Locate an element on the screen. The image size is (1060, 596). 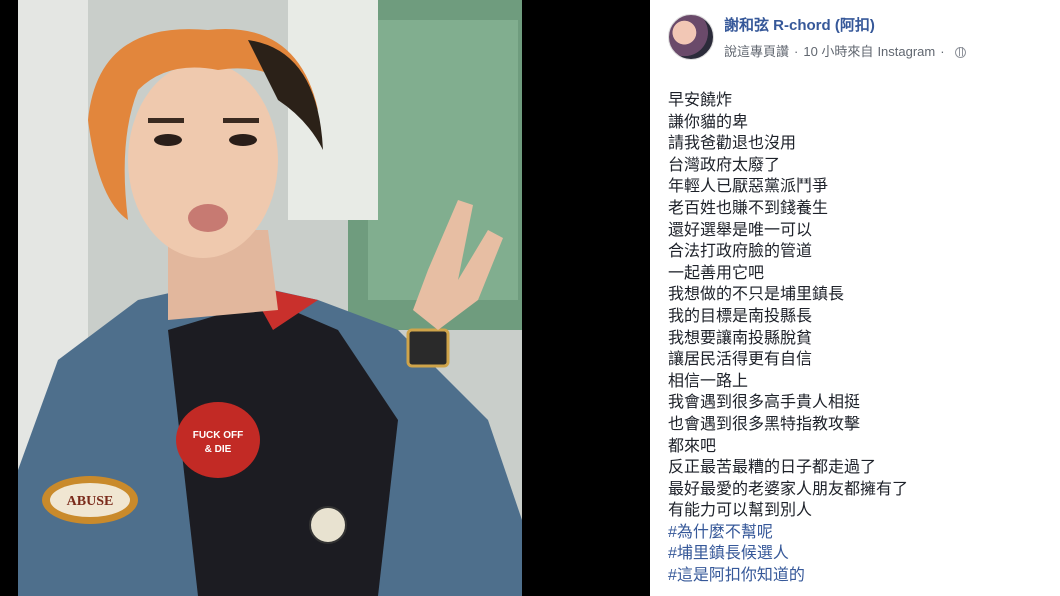
hashtag-link: #為什麼不幫呢 is located at coordinates (858, 533).